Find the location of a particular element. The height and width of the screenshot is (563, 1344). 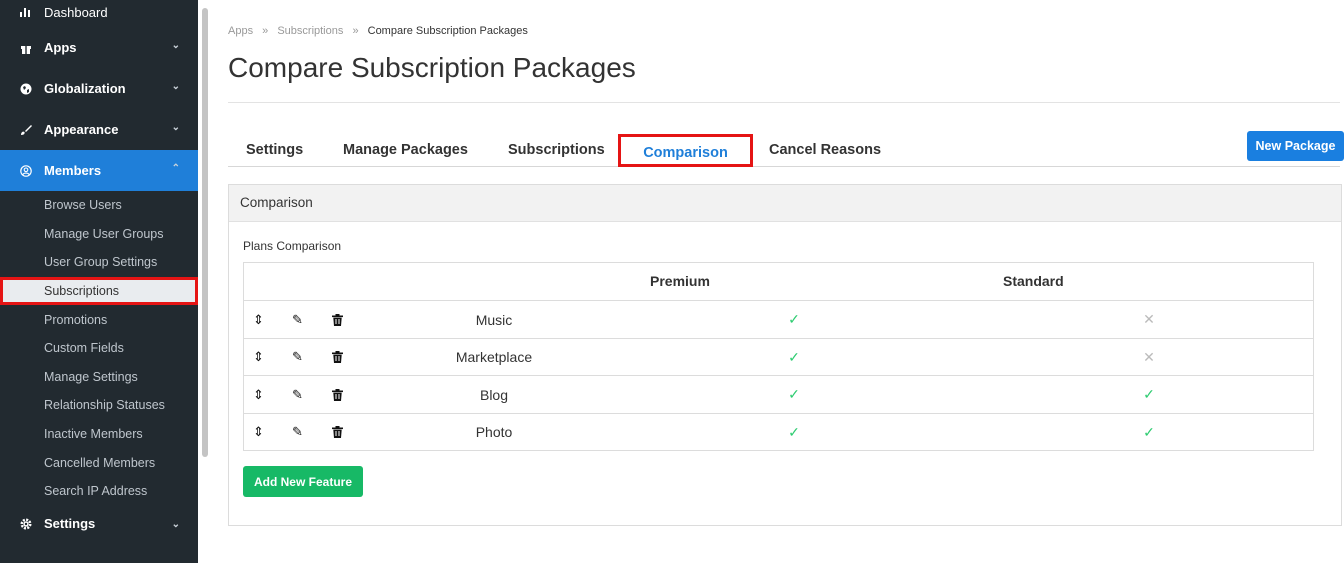

divider is located at coordinates (784, 102).